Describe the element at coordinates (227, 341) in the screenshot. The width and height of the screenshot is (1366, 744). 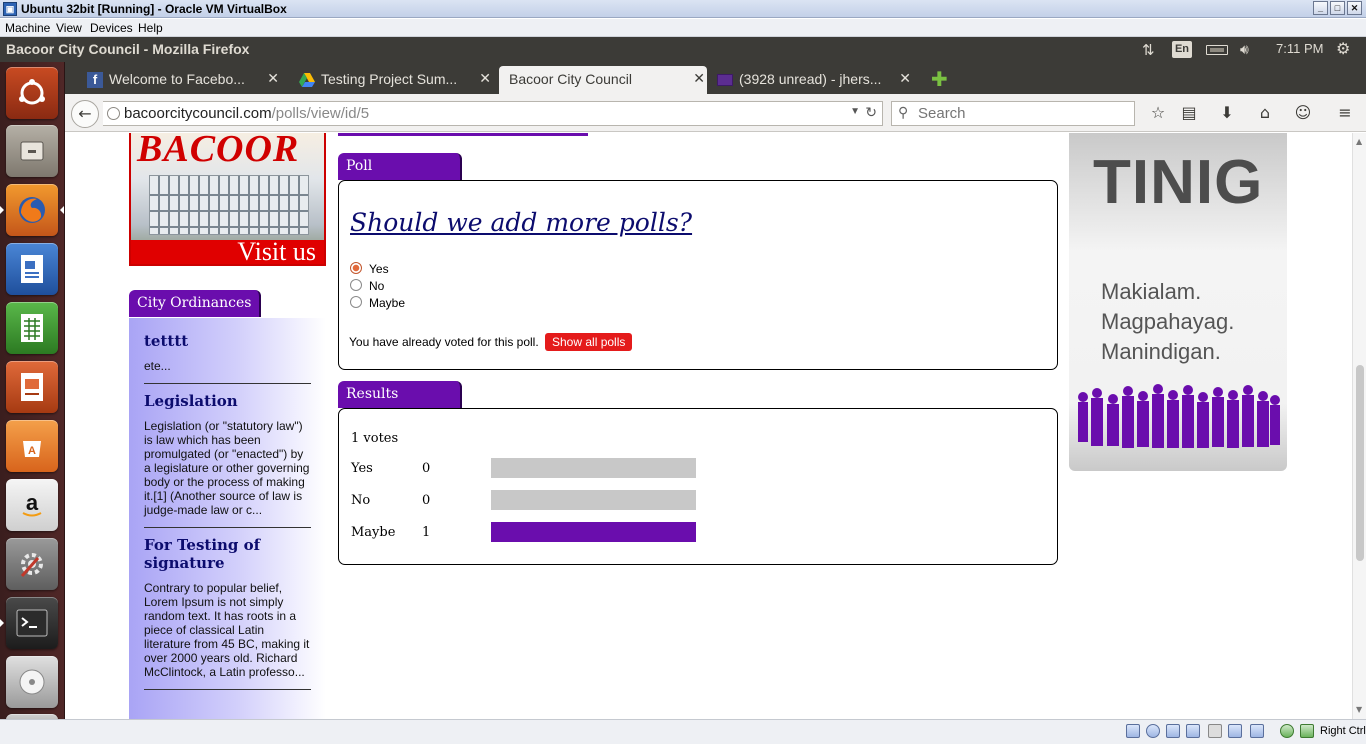
I see `ordinance-title: tetttt` at that location.